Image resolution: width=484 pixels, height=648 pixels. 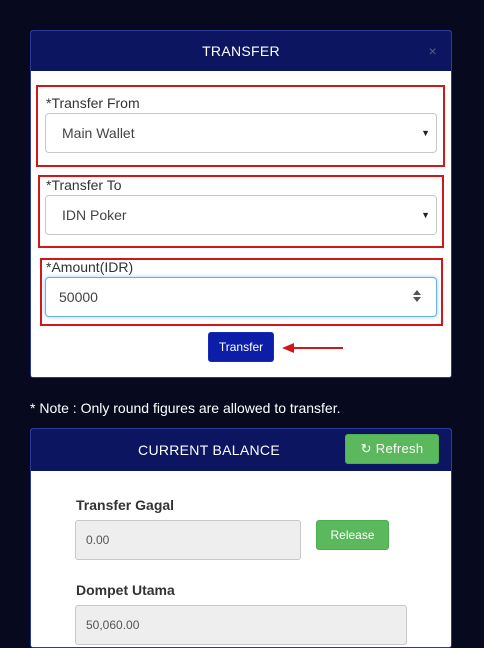 I want to click on balance-title: CURRENT BALANCE, so click(x=209, y=450).